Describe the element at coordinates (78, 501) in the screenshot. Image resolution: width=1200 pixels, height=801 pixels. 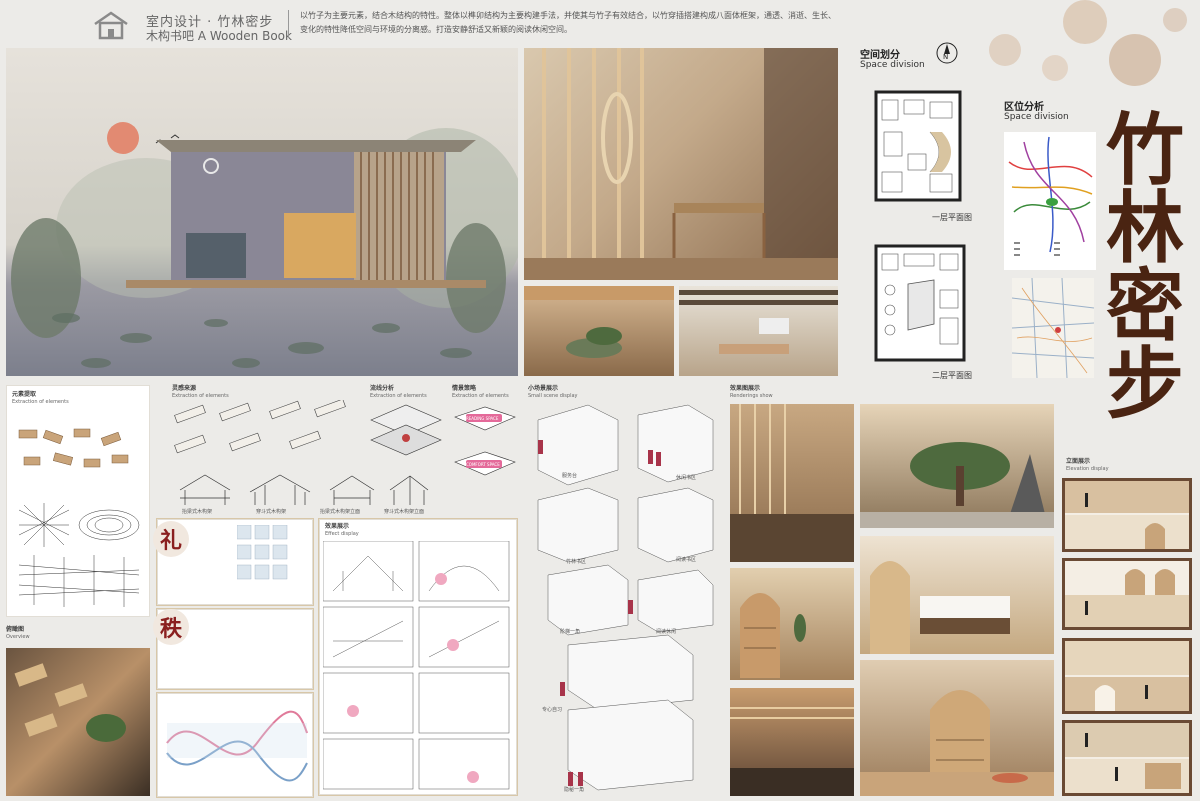
I see `elements-panel: 元素提取 Extraction of elements` at that location.